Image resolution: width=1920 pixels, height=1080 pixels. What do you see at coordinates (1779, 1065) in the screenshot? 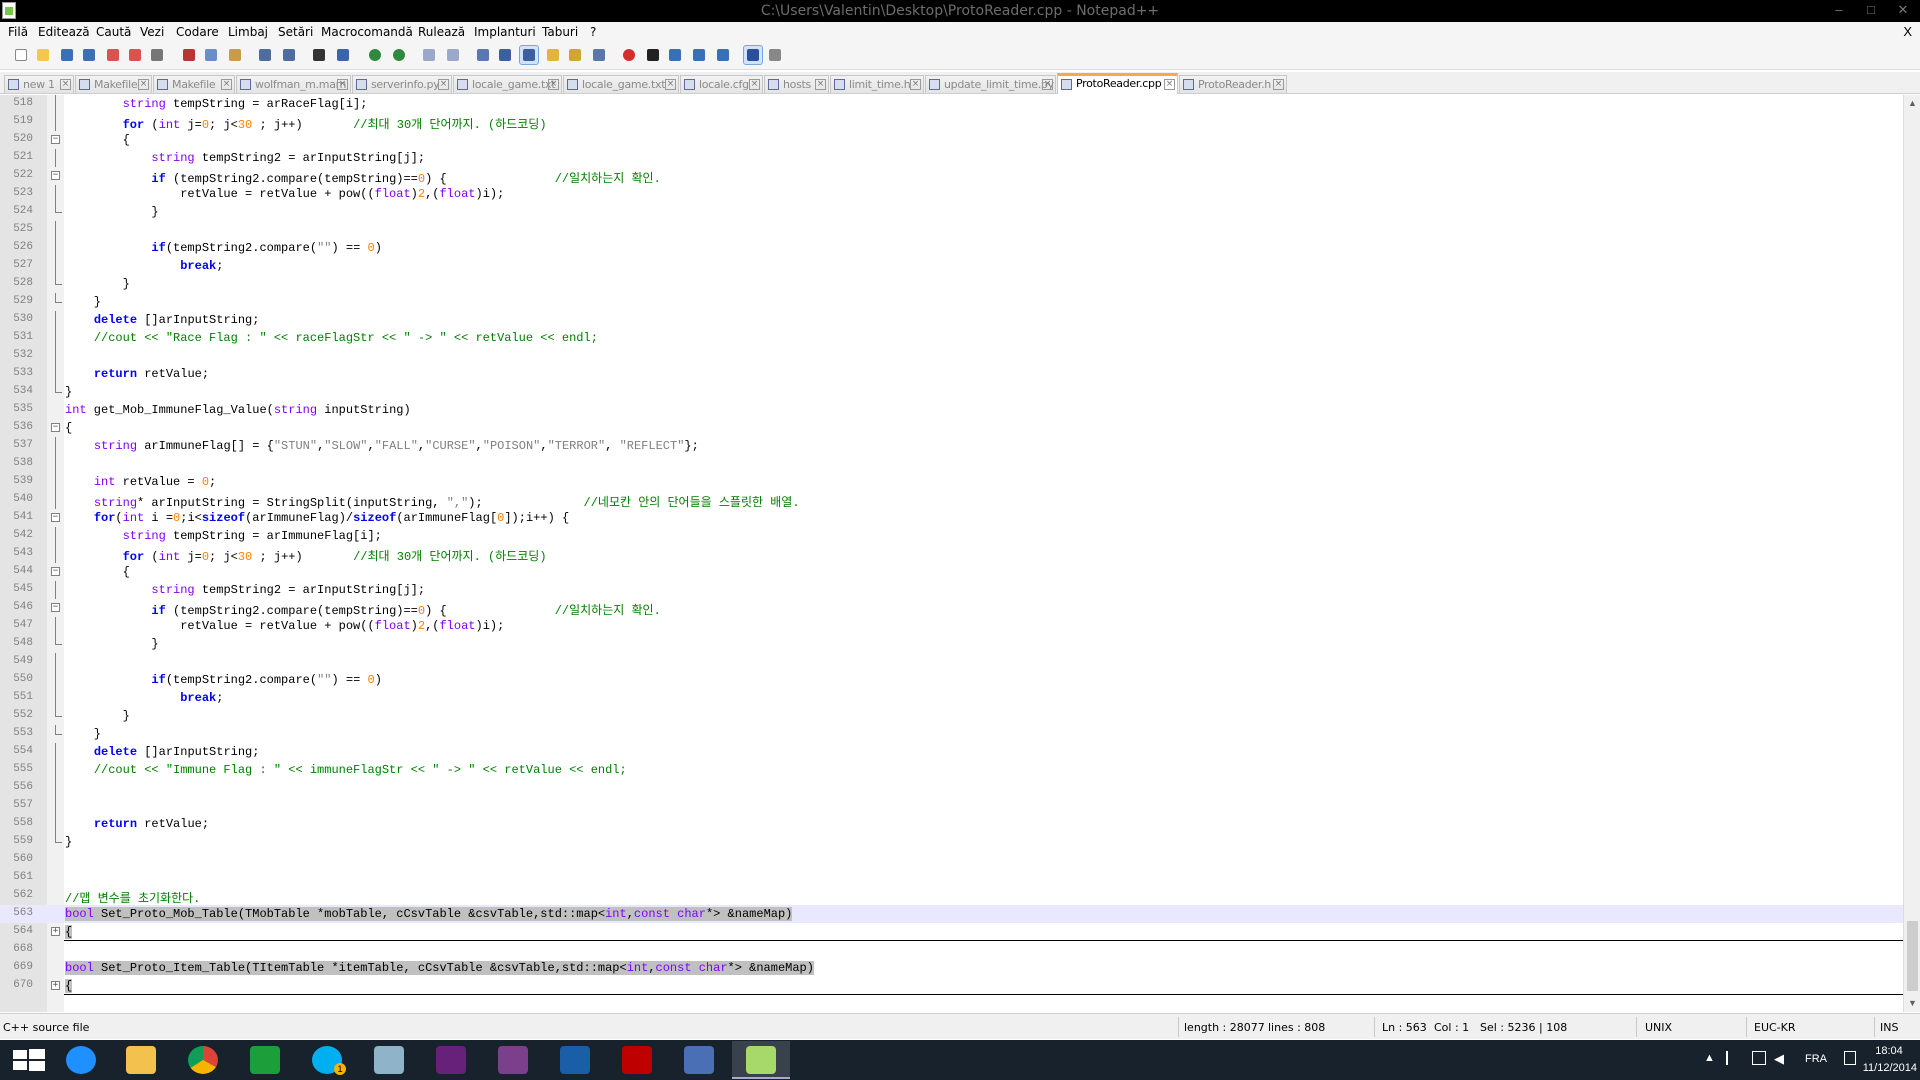
I see `volume-icon: ◀` at bounding box center [1779, 1065].